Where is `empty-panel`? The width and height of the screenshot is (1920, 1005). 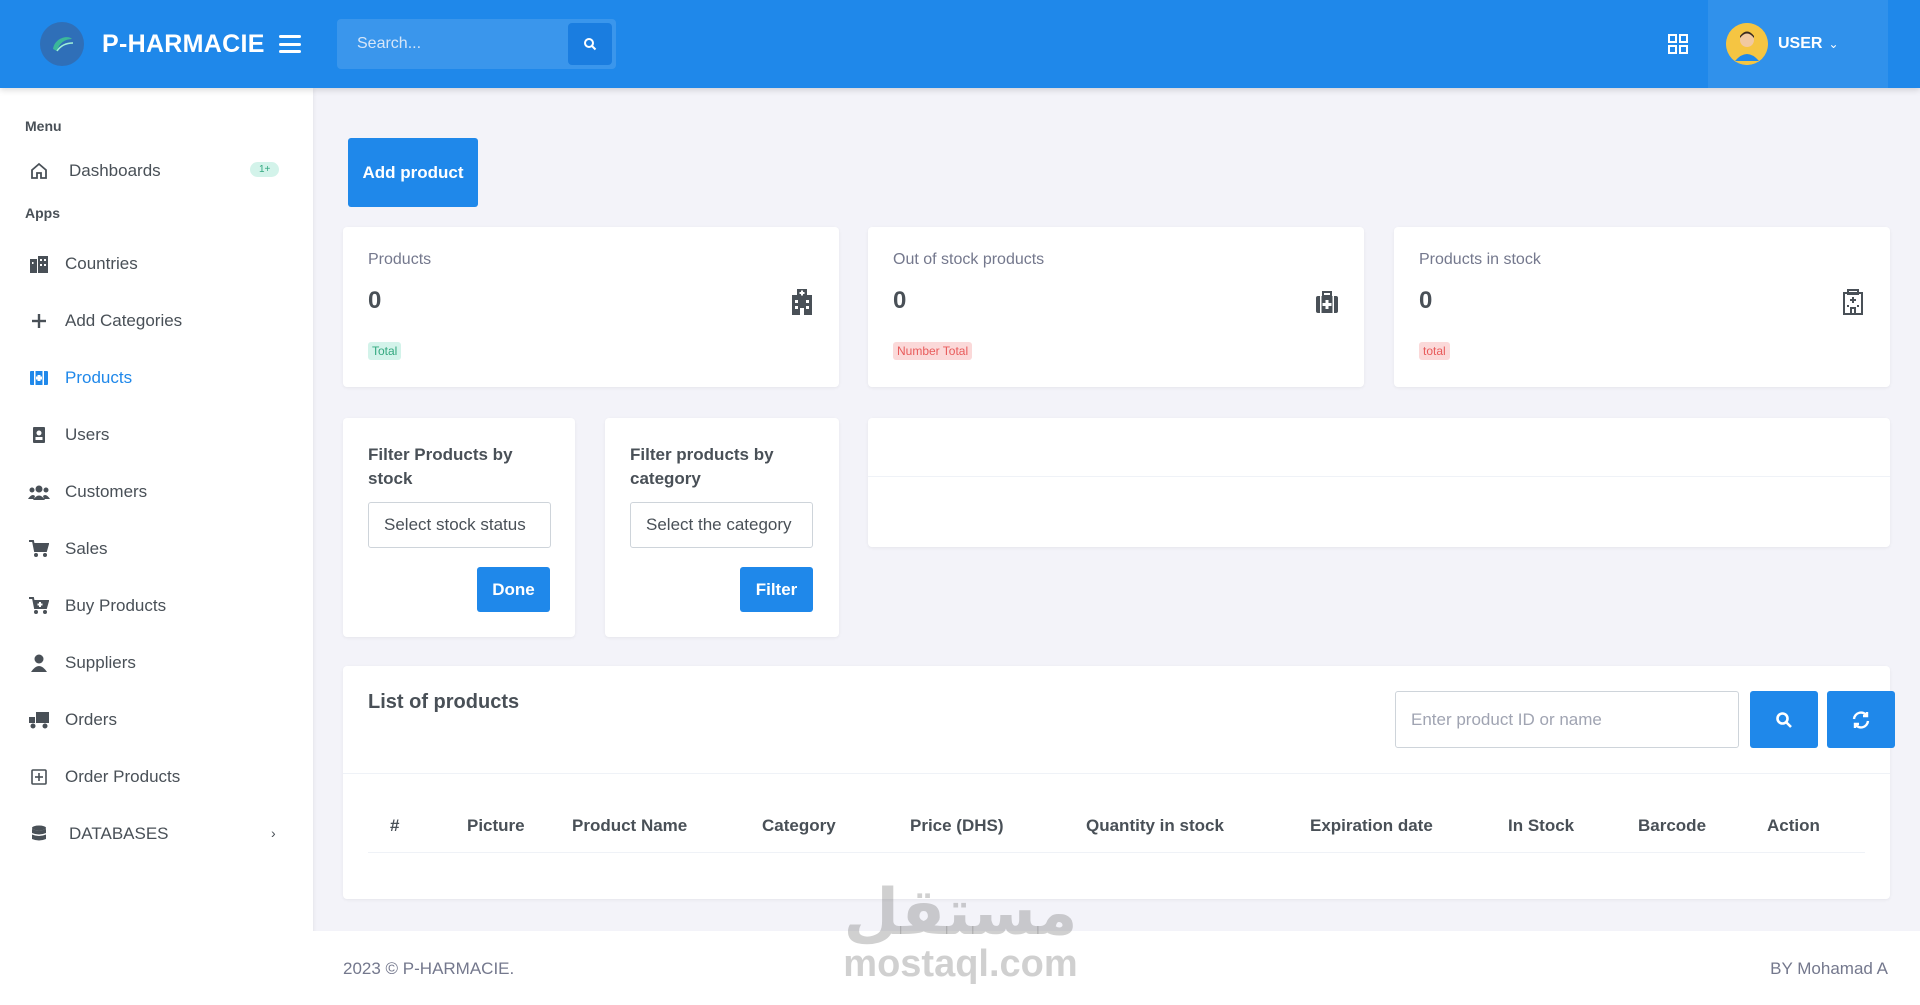
empty-panel is located at coordinates (1379, 482).